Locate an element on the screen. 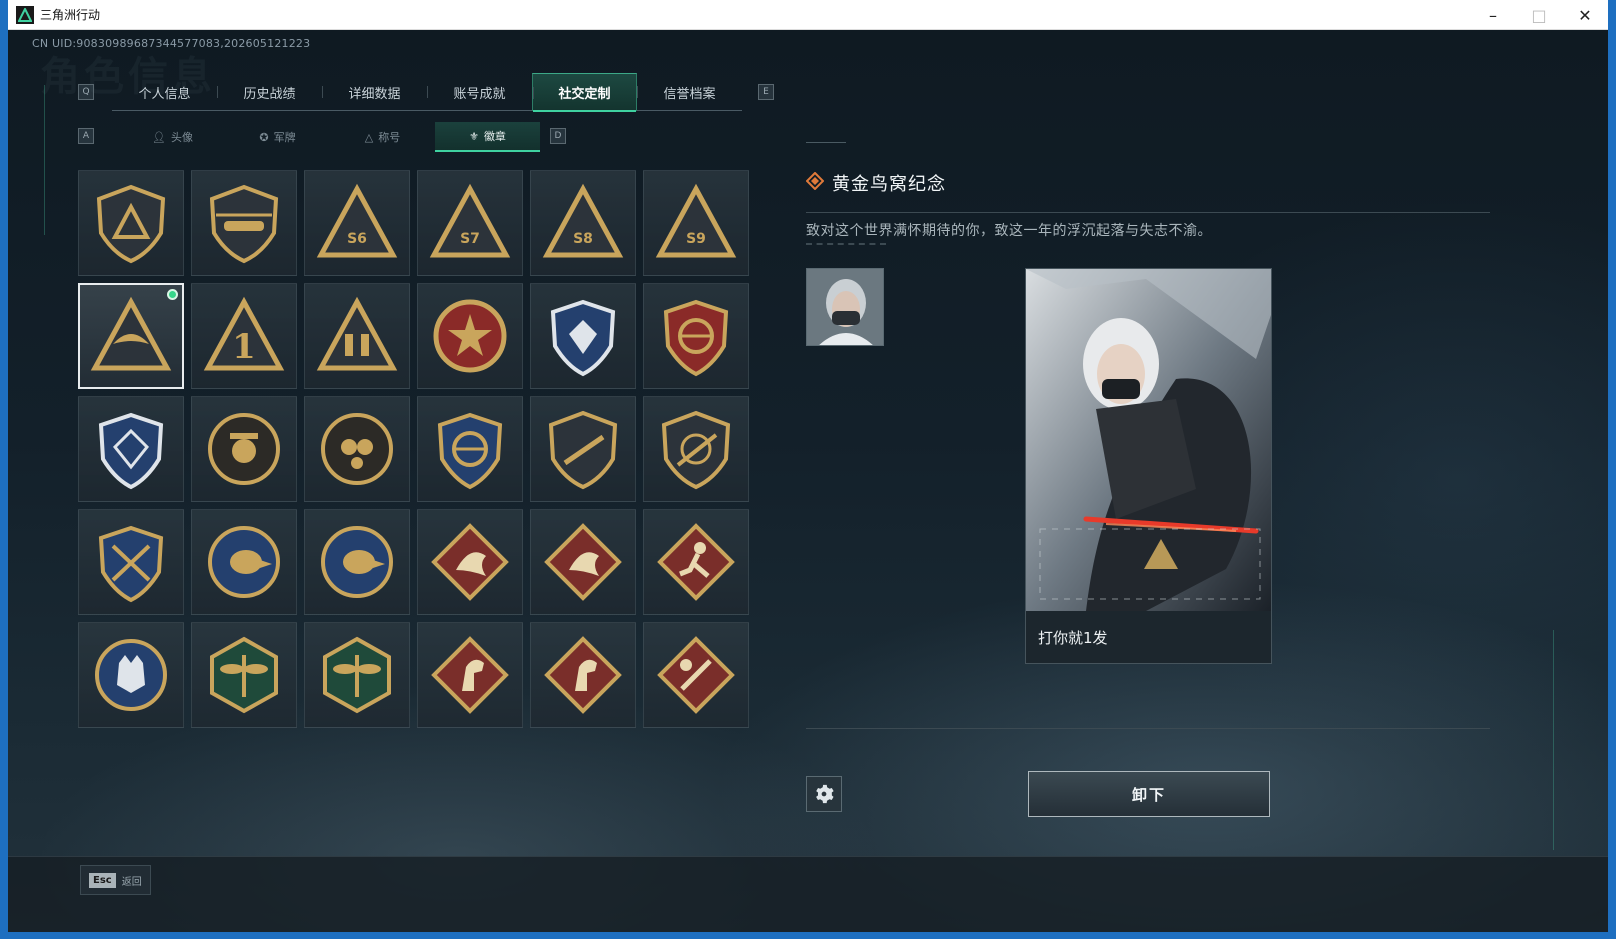 This screenshot has width=1616, height=939. subtab-label: 称号 is located at coordinates (389, 137).